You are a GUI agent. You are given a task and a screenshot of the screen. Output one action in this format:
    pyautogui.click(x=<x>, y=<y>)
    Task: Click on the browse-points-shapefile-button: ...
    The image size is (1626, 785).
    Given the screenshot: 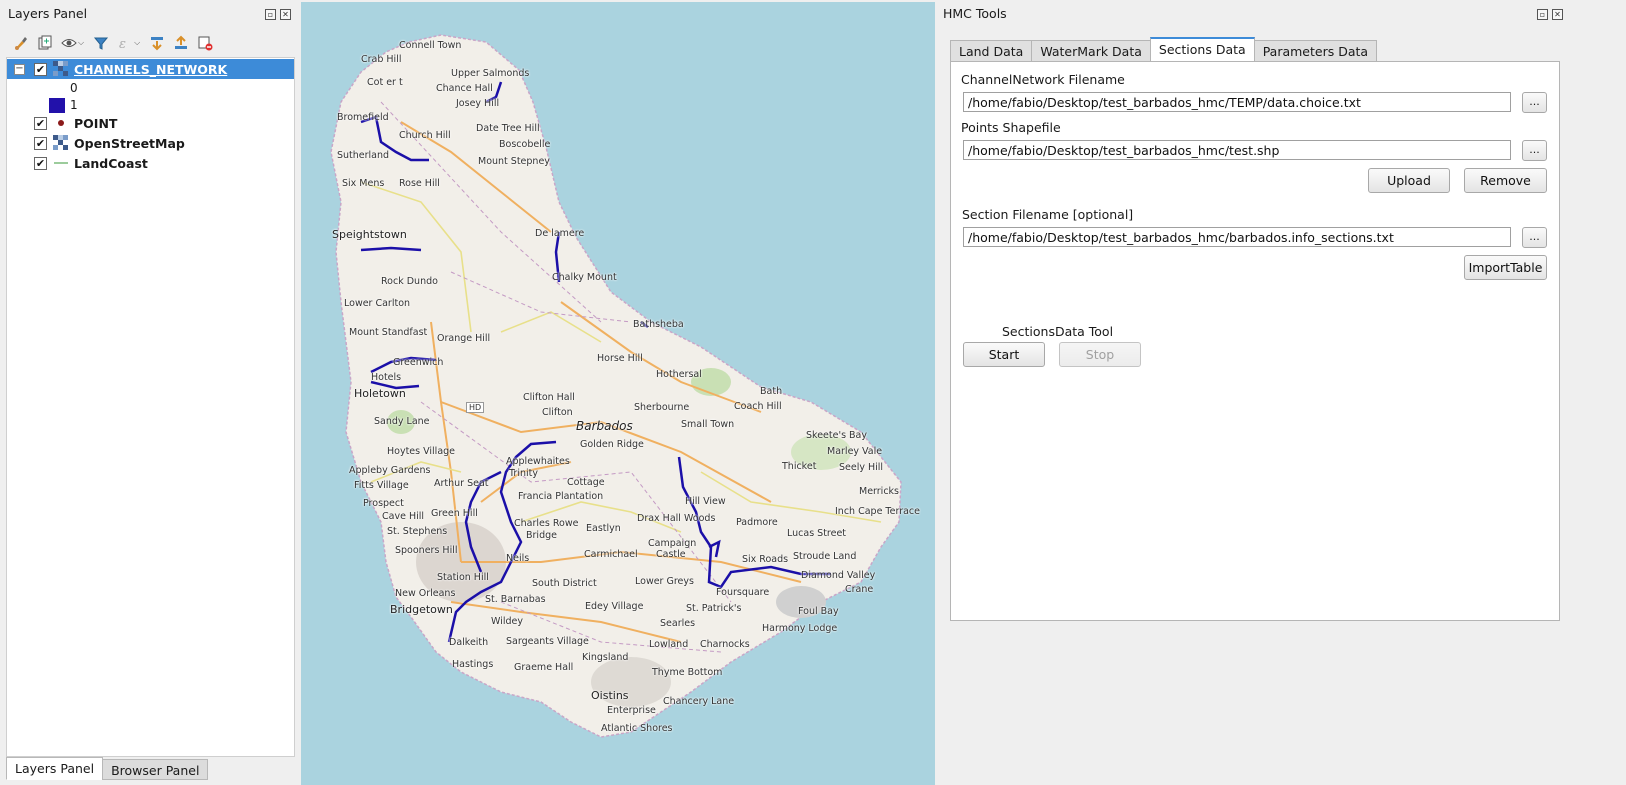 What is the action you would take?
    pyautogui.click(x=1534, y=150)
    